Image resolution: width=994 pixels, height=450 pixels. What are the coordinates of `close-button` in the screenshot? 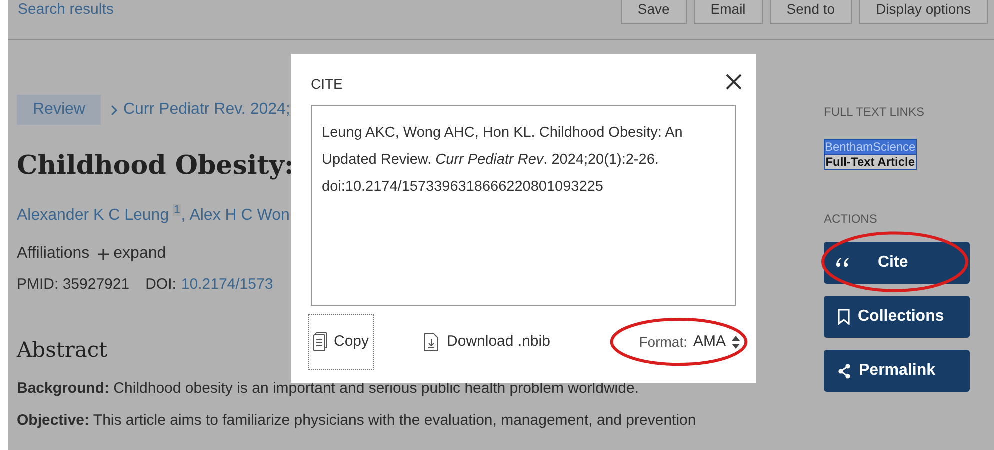 It's located at (734, 82).